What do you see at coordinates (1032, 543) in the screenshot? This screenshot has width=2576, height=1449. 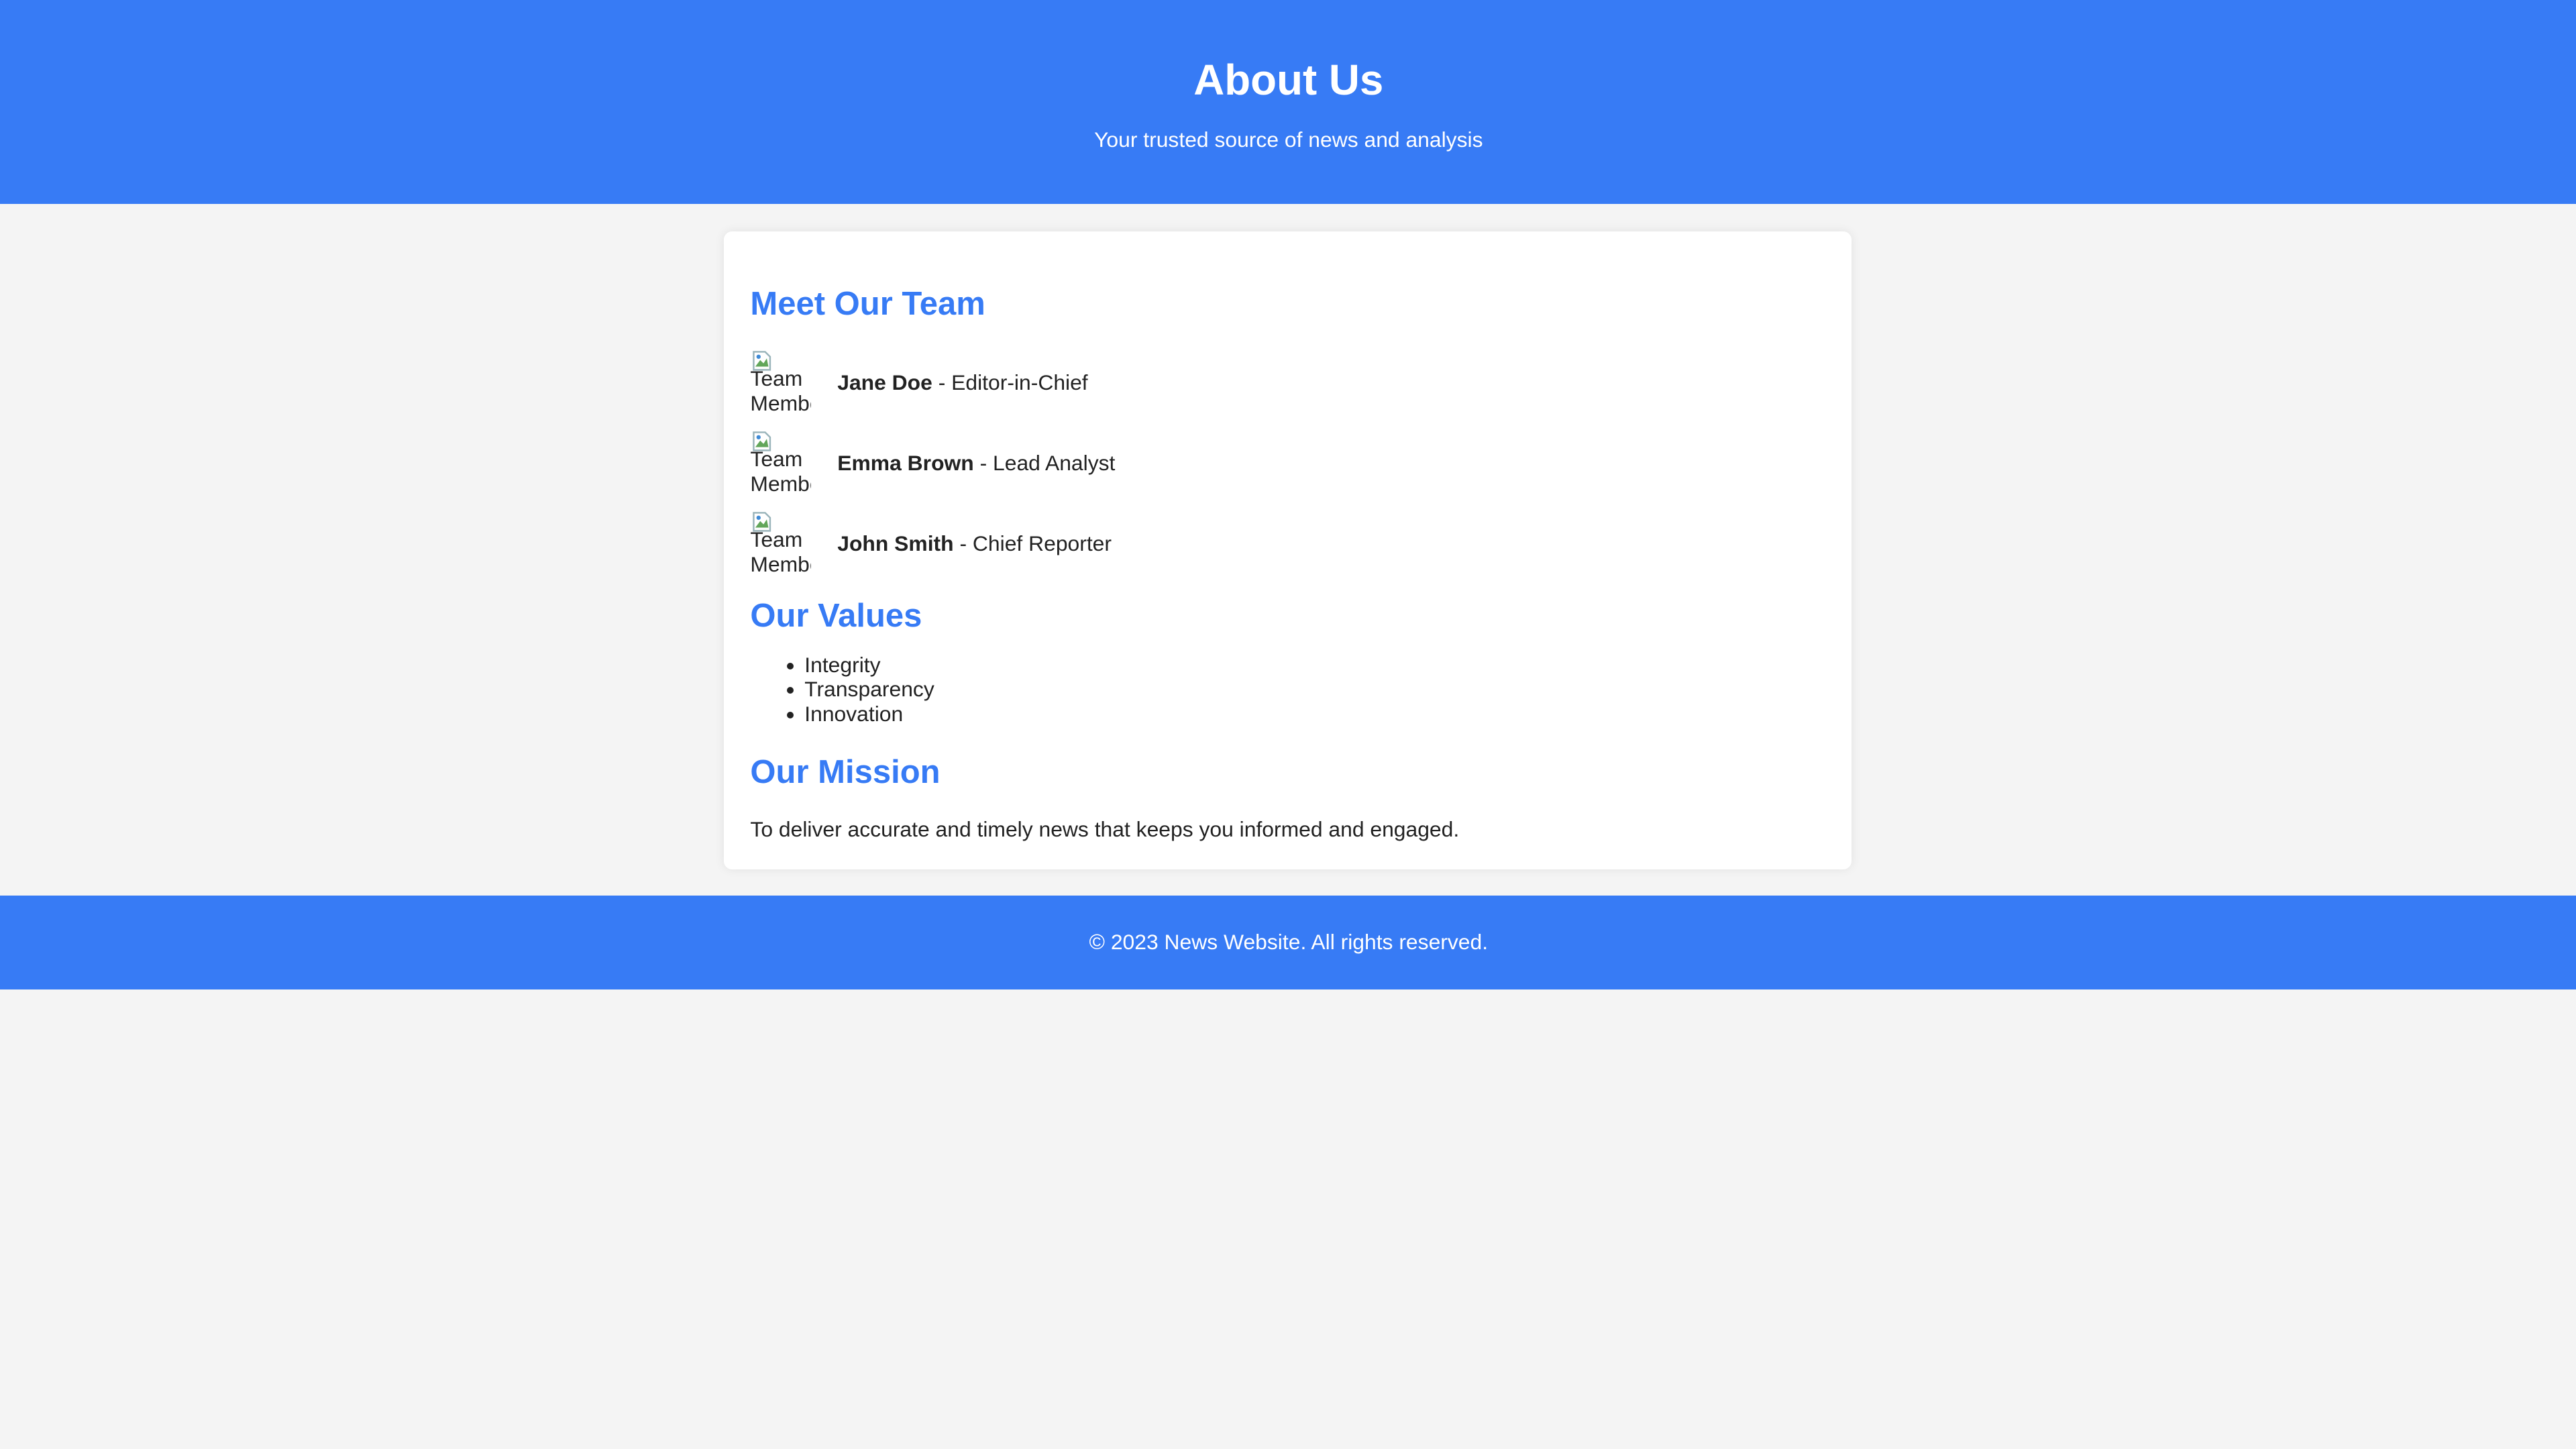 I see `member-role: - Chief Reporter` at bounding box center [1032, 543].